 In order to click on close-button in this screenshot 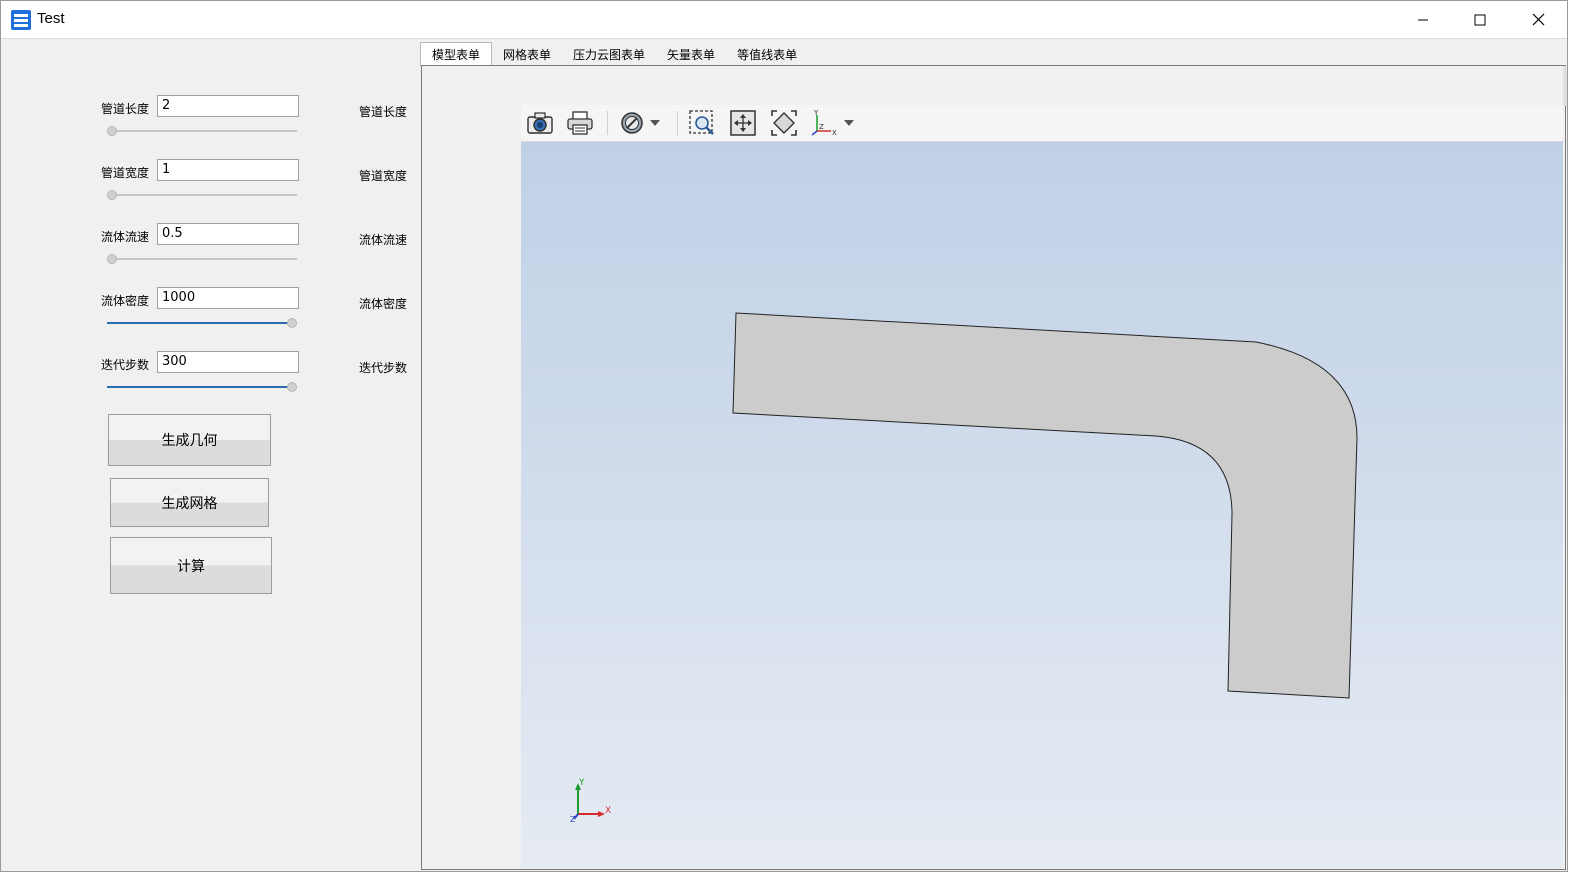, I will do `click(1538, 19)`.